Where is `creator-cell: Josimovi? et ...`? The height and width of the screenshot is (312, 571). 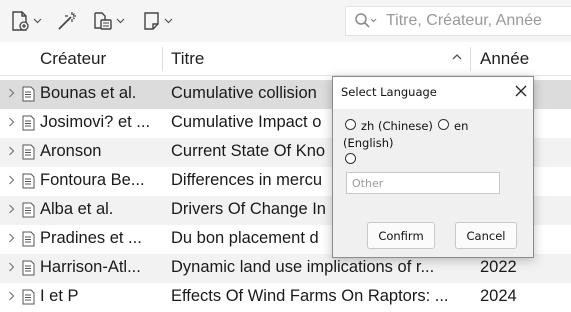 creator-cell: Josimovi? et ... is located at coordinates (95, 122).